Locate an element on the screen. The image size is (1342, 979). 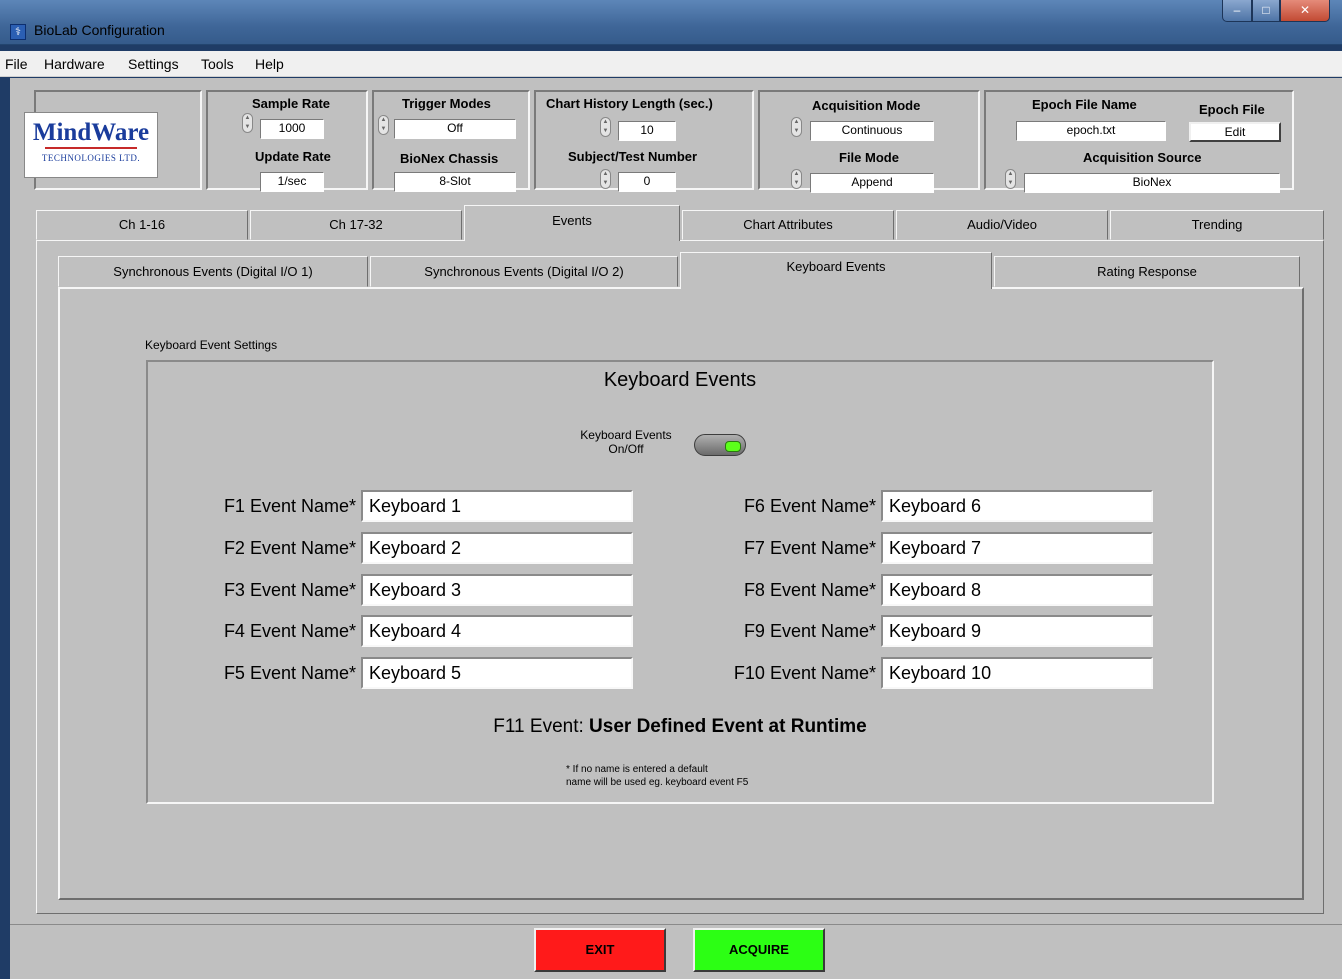
chart-history-label: Chart History Length (sec.) is located at coordinates (629, 103).